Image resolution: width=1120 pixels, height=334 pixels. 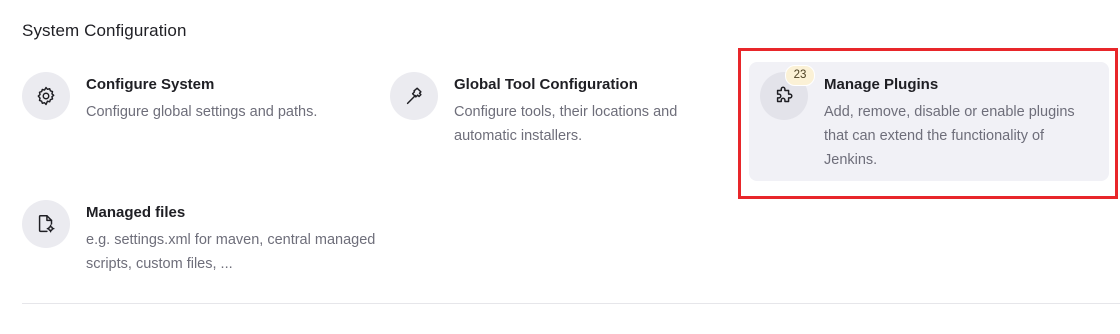 I want to click on section-title: System Configuration, so click(x=104, y=30).